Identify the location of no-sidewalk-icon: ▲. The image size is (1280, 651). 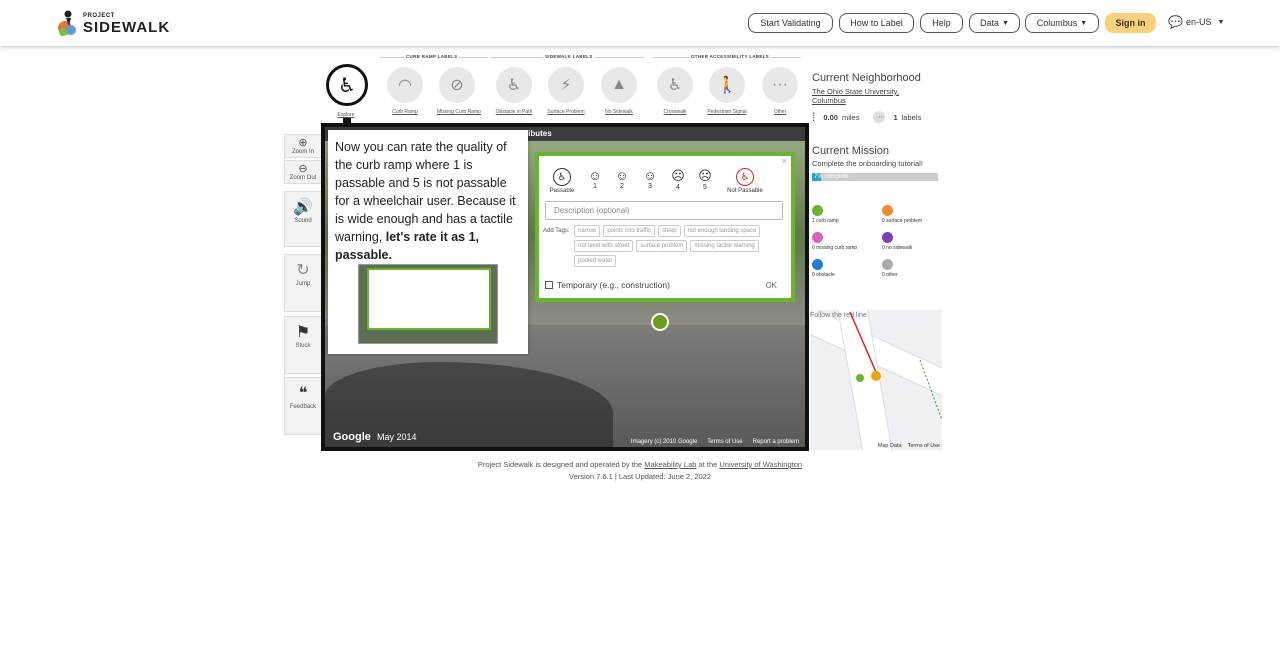
(619, 85).